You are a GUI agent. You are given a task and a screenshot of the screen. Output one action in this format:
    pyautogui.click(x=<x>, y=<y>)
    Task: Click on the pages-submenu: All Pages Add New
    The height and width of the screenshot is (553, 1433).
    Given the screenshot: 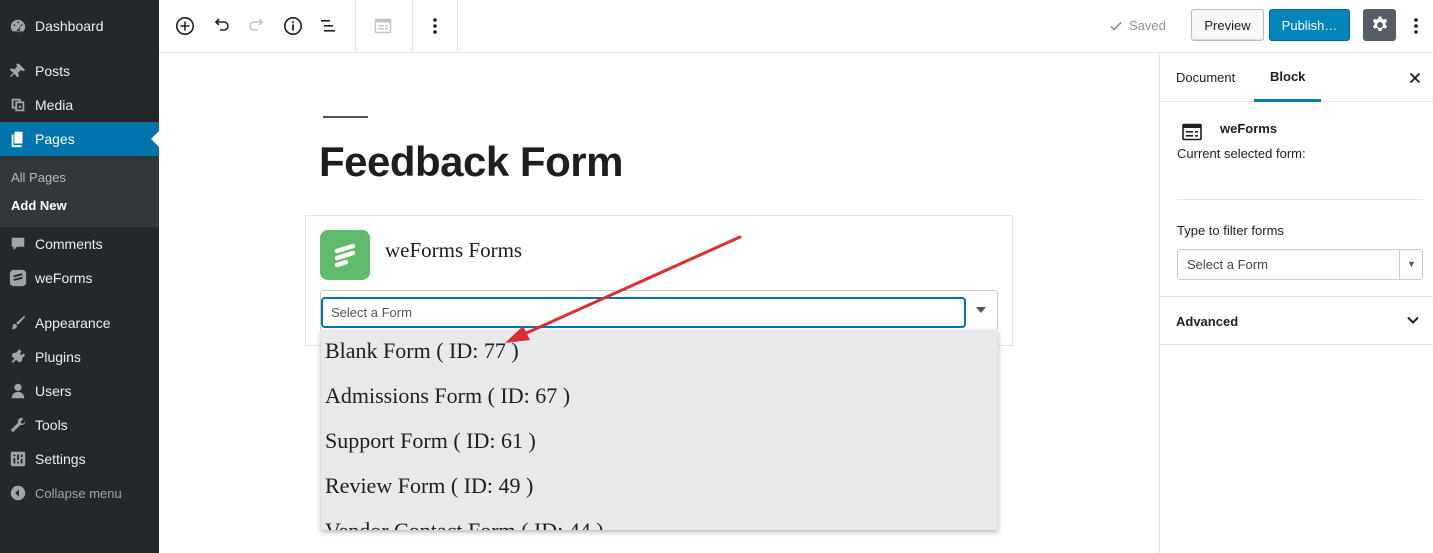 What is the action you would take?
    pyautogui.click(x=79, y=191)
    